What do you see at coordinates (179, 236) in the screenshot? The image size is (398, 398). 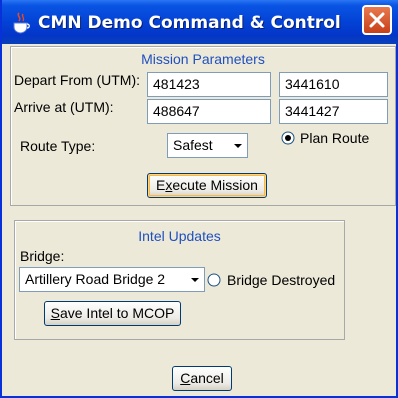 I see `intel-updates-title: Intel Updates` at bounding box center [179, 236].